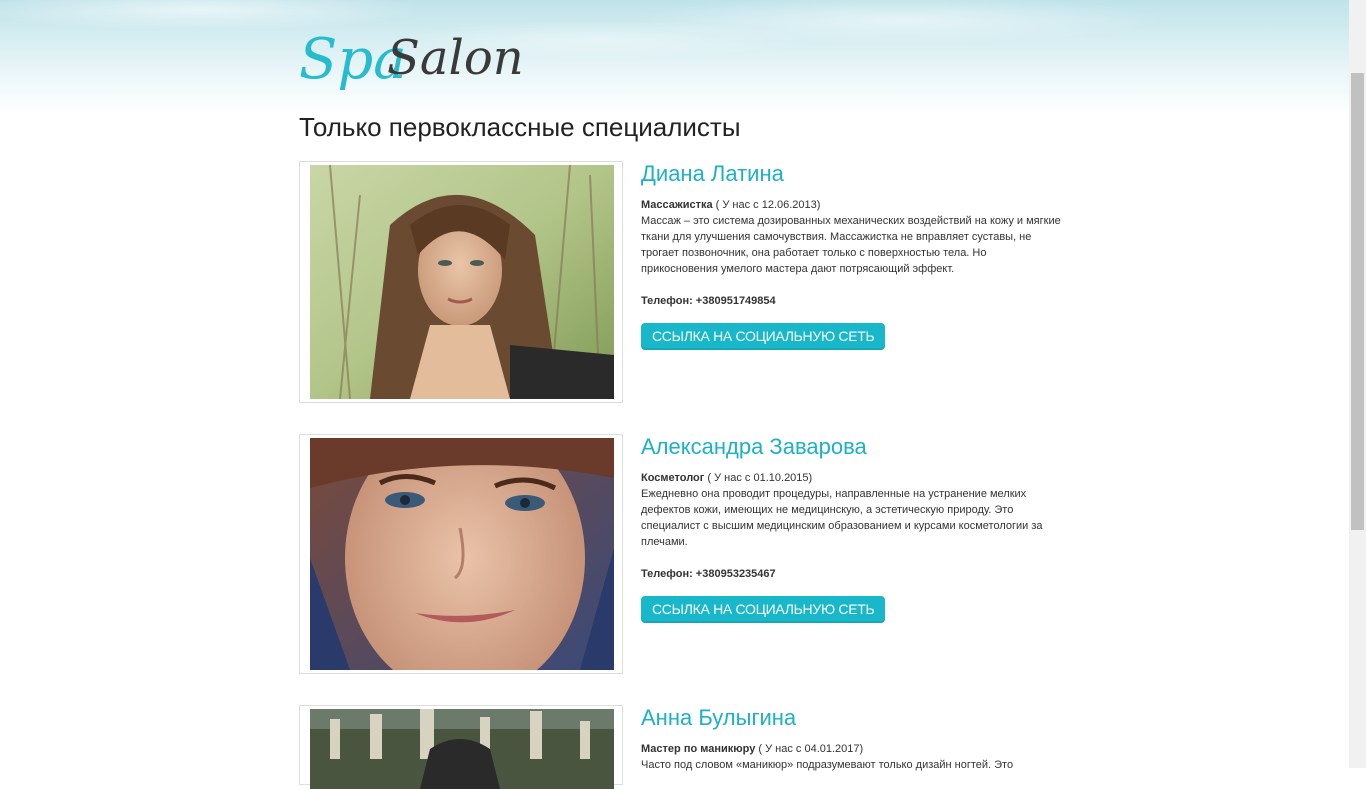 The height and width of the screenshot is (789, 1366). I want to click on specialist-since: ( У нас с 01.10.2015), so click(758, 478).